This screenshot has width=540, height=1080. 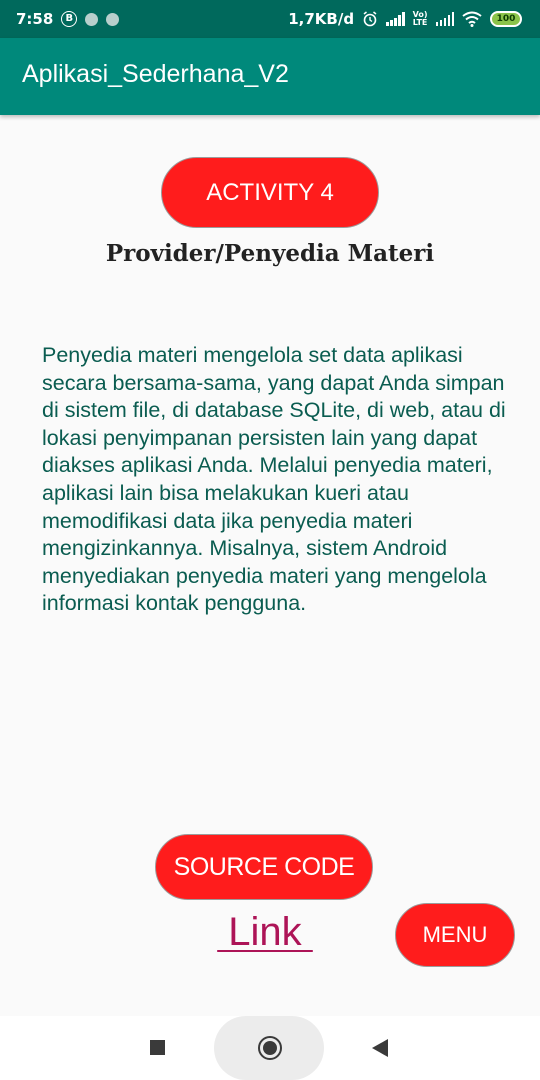 I want to click on b-badge-icon: B, so click(x=69, y=19).